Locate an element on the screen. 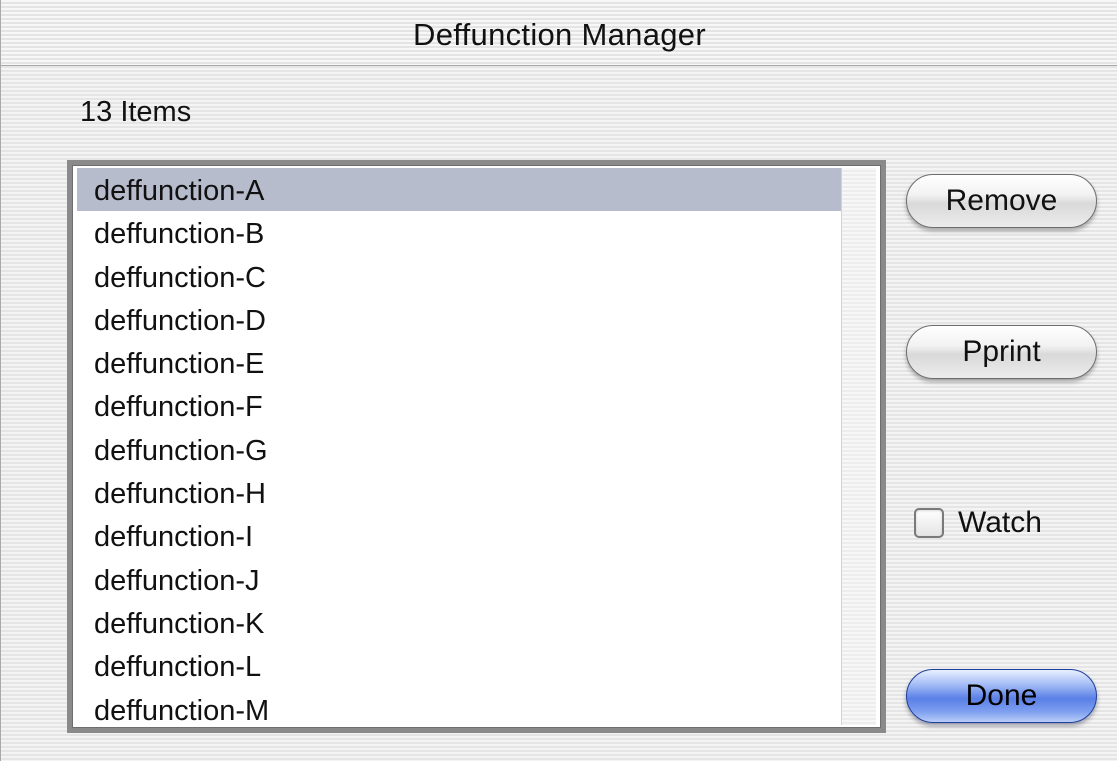 This screenshot has height=761, width=1117. title-bar: Deffunction Manager is located at coordinates (559, 33).